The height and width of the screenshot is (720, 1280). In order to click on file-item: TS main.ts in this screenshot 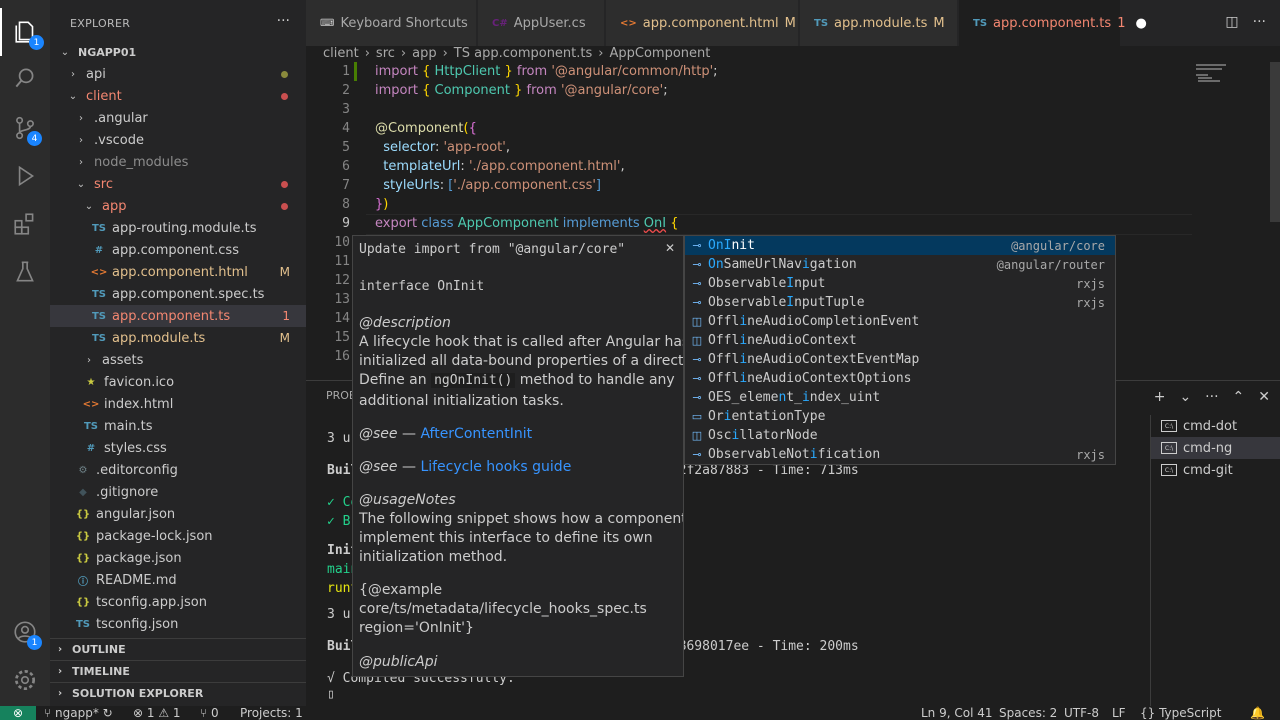, I will do `click(178, 426)`.